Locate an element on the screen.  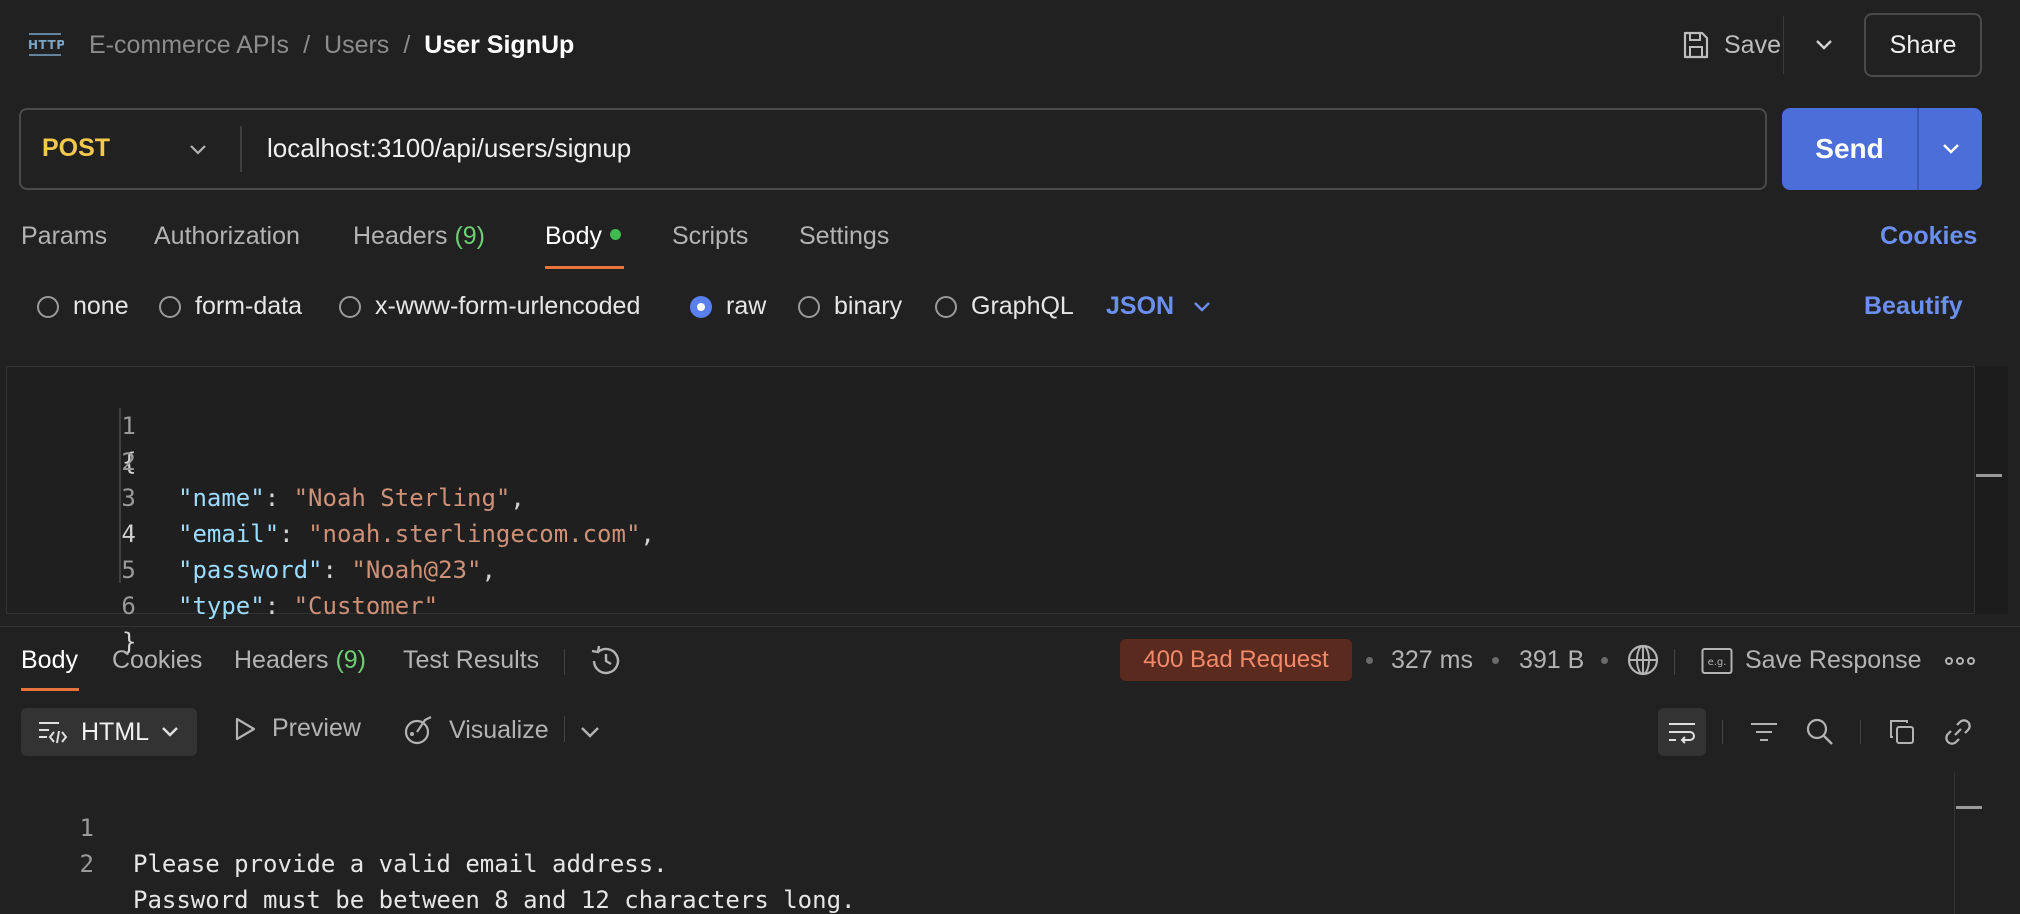
radio-binary: binary is located at coordinates (850, 306).